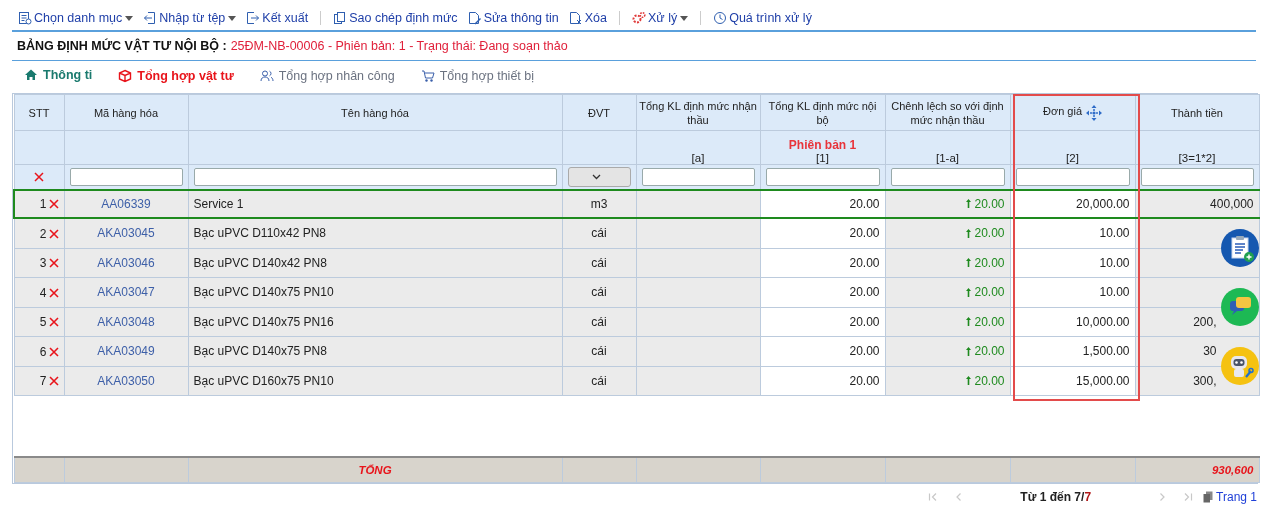 The width and height of the screenshot is (1268, 529). Describe the element at coordinates (698, 158) in the screenshot. I see `column-formula: [a]` at that location.